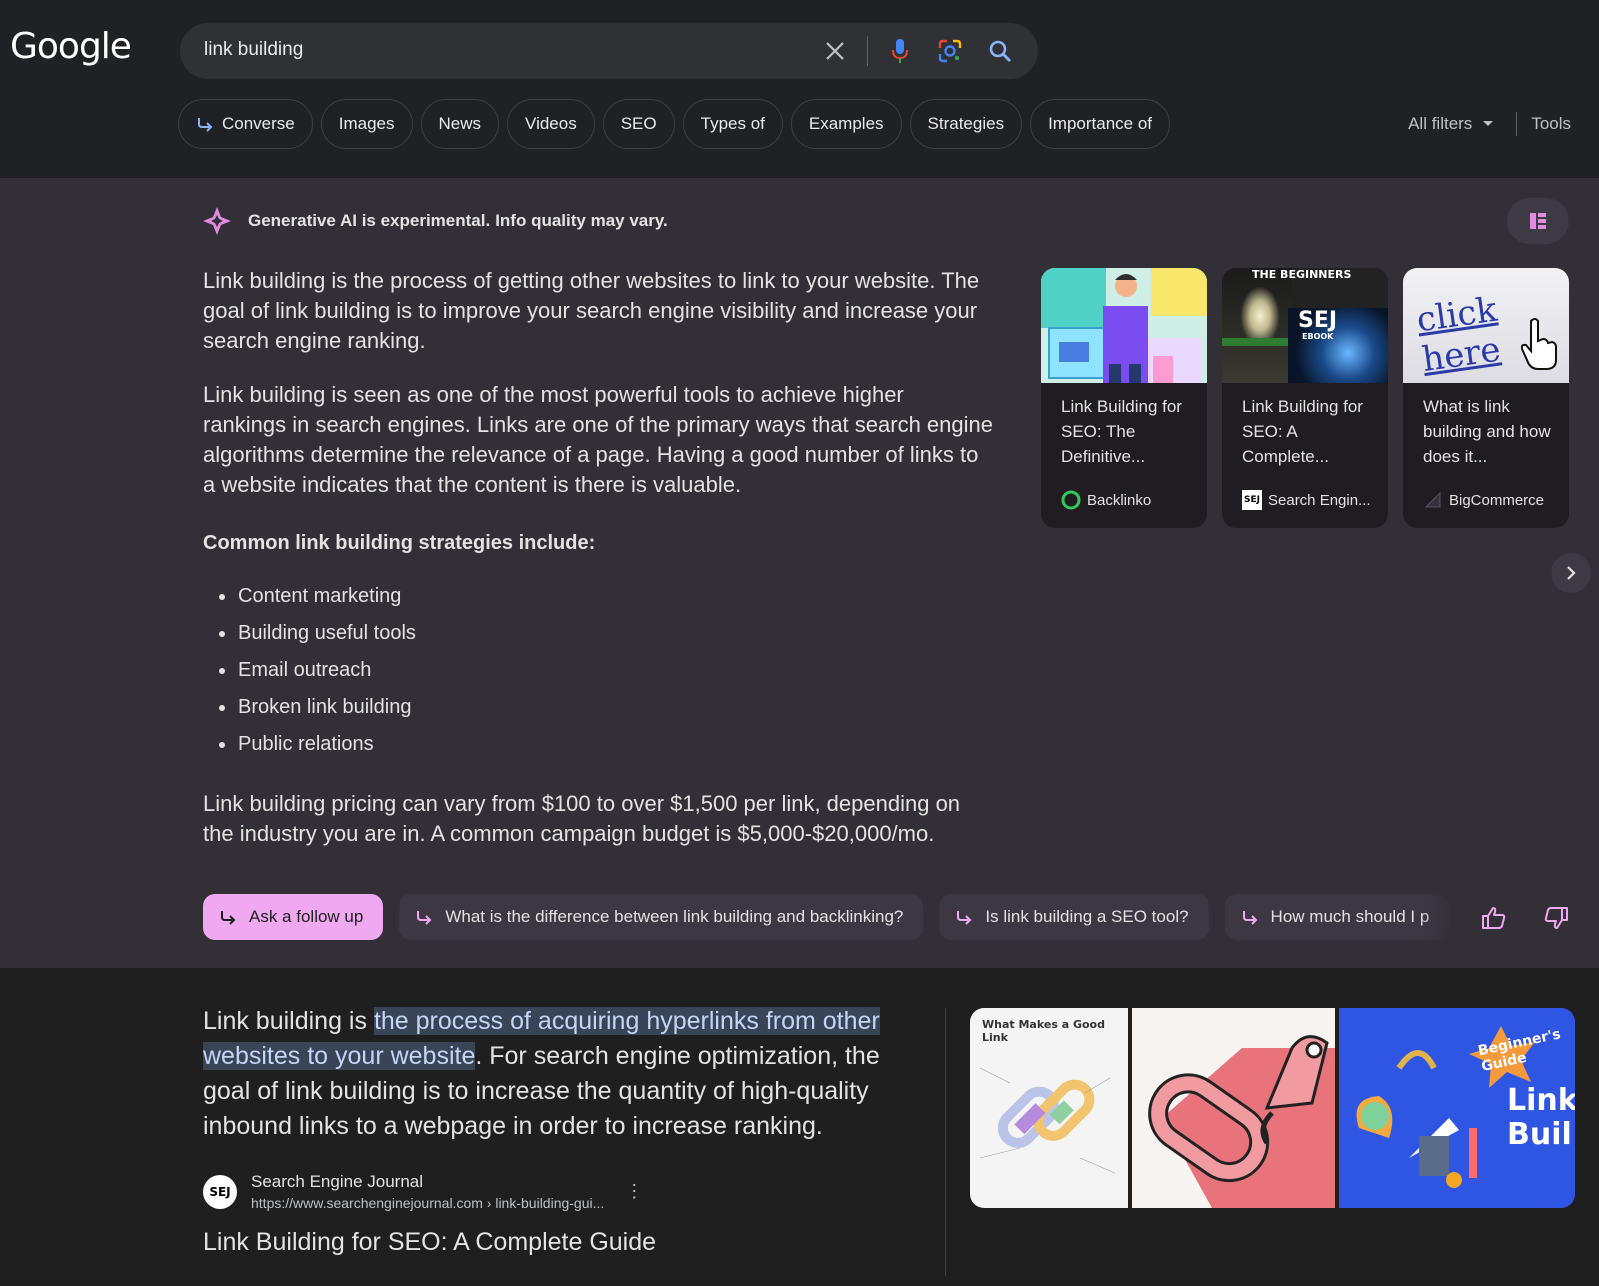 The width and height of the screenshot is (1599, 1286). What do you see at coordinates (1318, 320) in the screenshot?
I see `card-image-logo-text: SEJ` at bounding box center [1318, 320].